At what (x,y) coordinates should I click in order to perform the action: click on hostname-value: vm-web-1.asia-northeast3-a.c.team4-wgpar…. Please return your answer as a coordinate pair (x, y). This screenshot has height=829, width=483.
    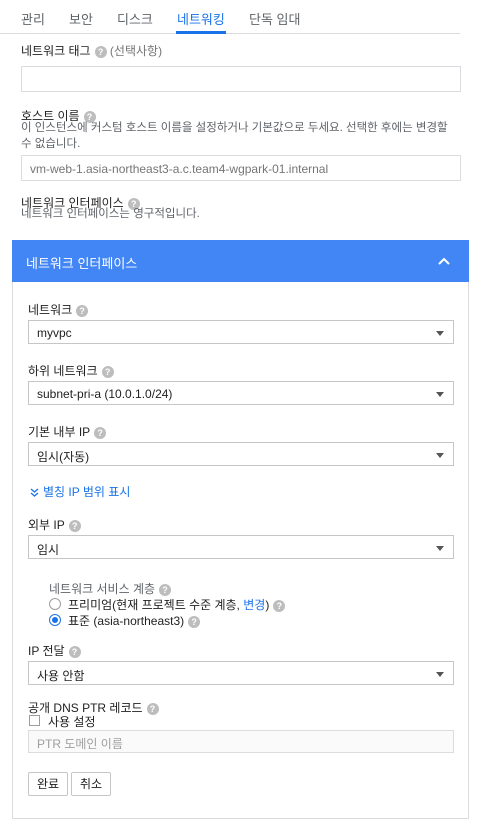
    Looking at the image, I should click on (179, 169).